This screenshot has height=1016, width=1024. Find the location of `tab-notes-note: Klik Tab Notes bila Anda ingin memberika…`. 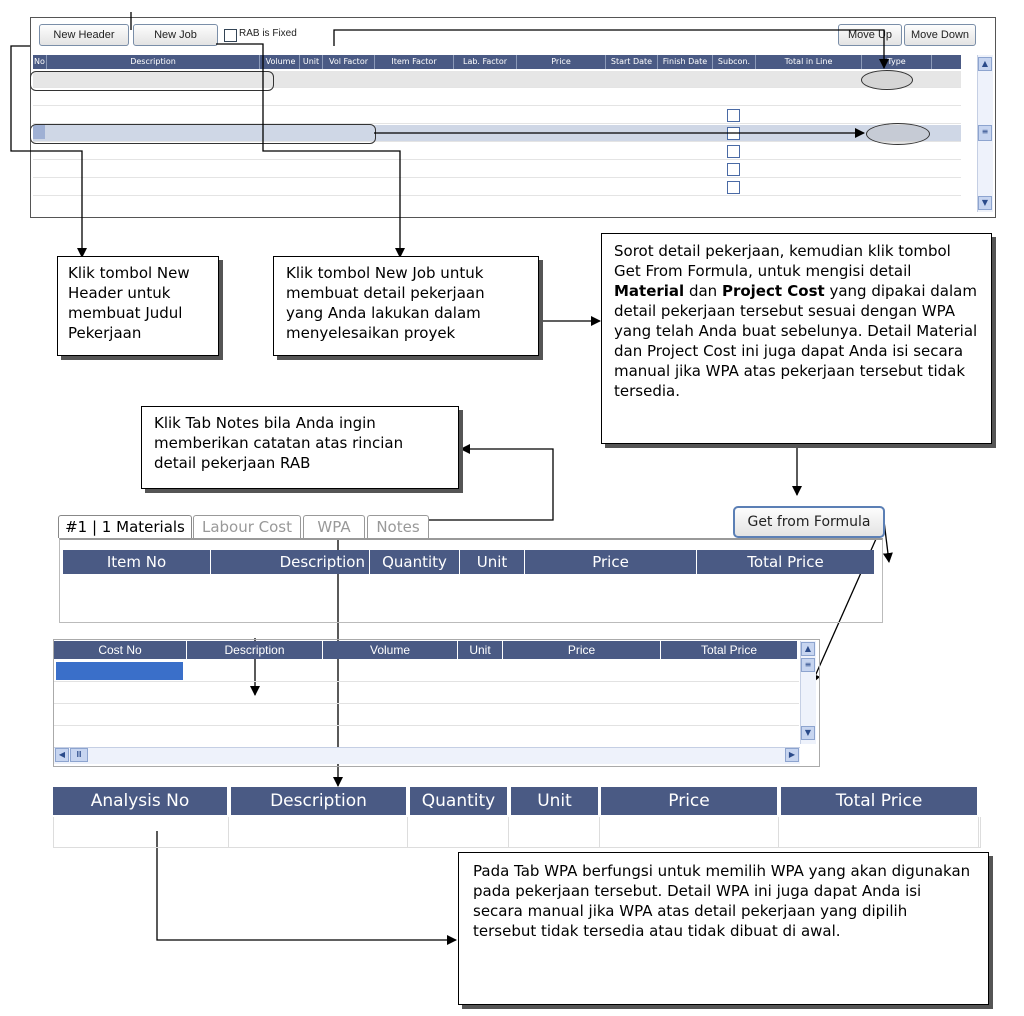

tab-notes-note: Klik Tab Notes bila Anda ingin memberika… is located at coordinates (300, 447).